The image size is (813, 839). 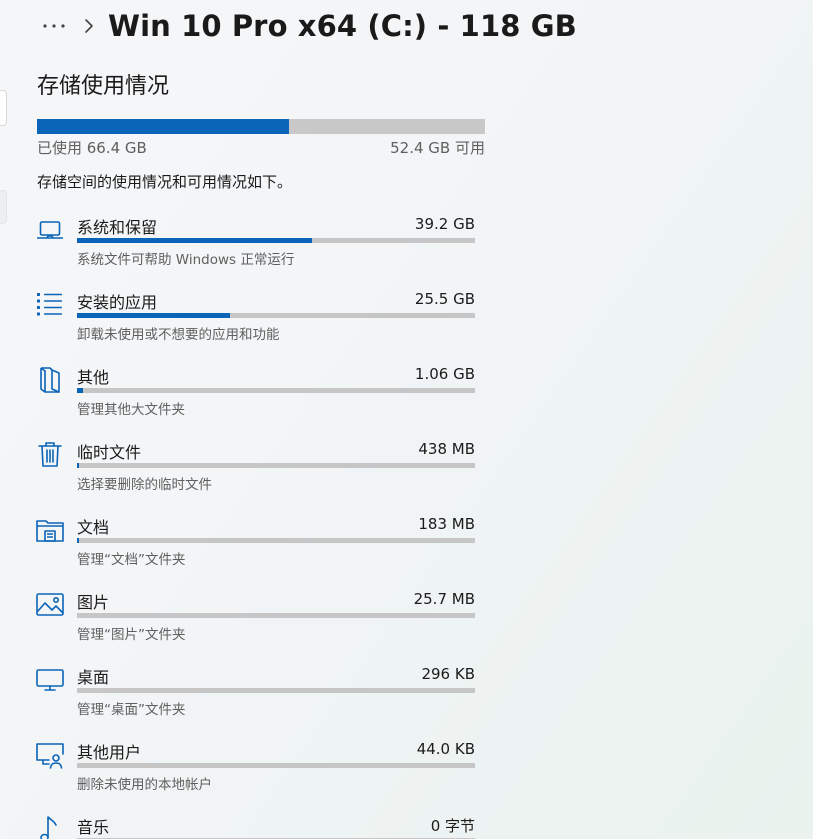 I want to click on category-subtitle: 管理其他大文件夹, so click(x=131, y=410).